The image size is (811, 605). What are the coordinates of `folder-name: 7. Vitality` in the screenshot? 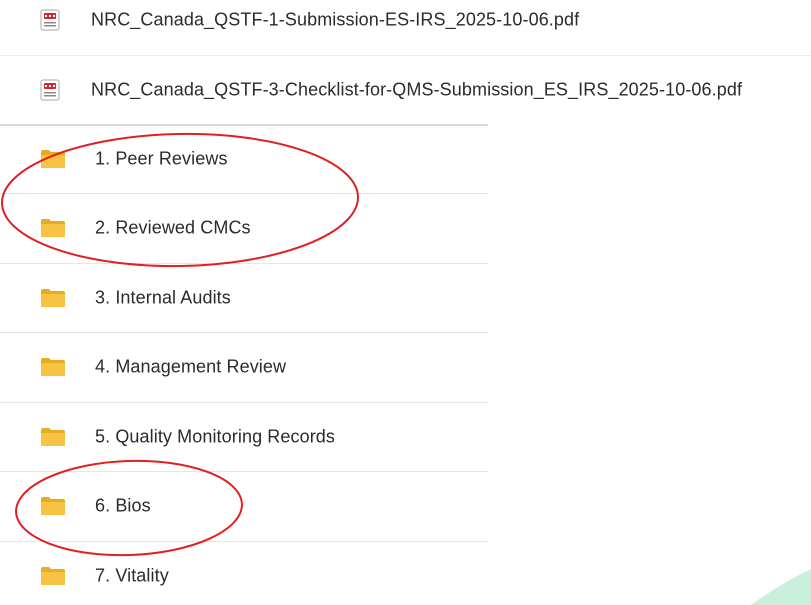 It's located at (132, 575).